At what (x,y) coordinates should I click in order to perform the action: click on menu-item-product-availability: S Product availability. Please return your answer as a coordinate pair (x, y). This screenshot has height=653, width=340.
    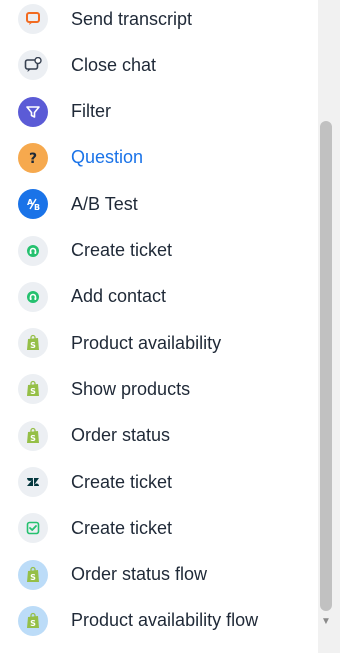
    Looking at the image, I should click on (159, 343).